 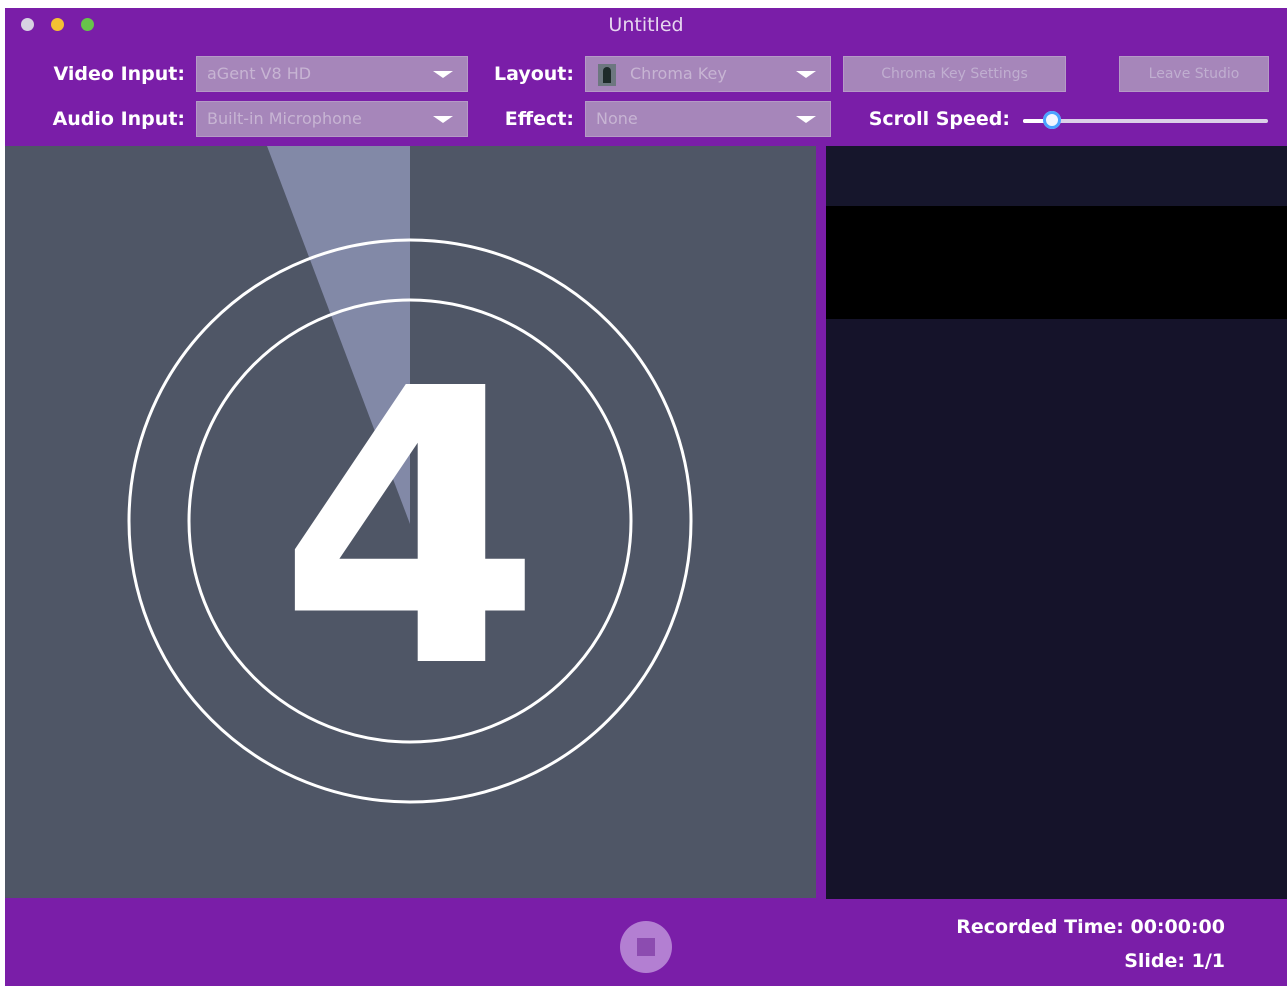 I want to click on layout-value: Chroma Key, so click(x=678, y=73).